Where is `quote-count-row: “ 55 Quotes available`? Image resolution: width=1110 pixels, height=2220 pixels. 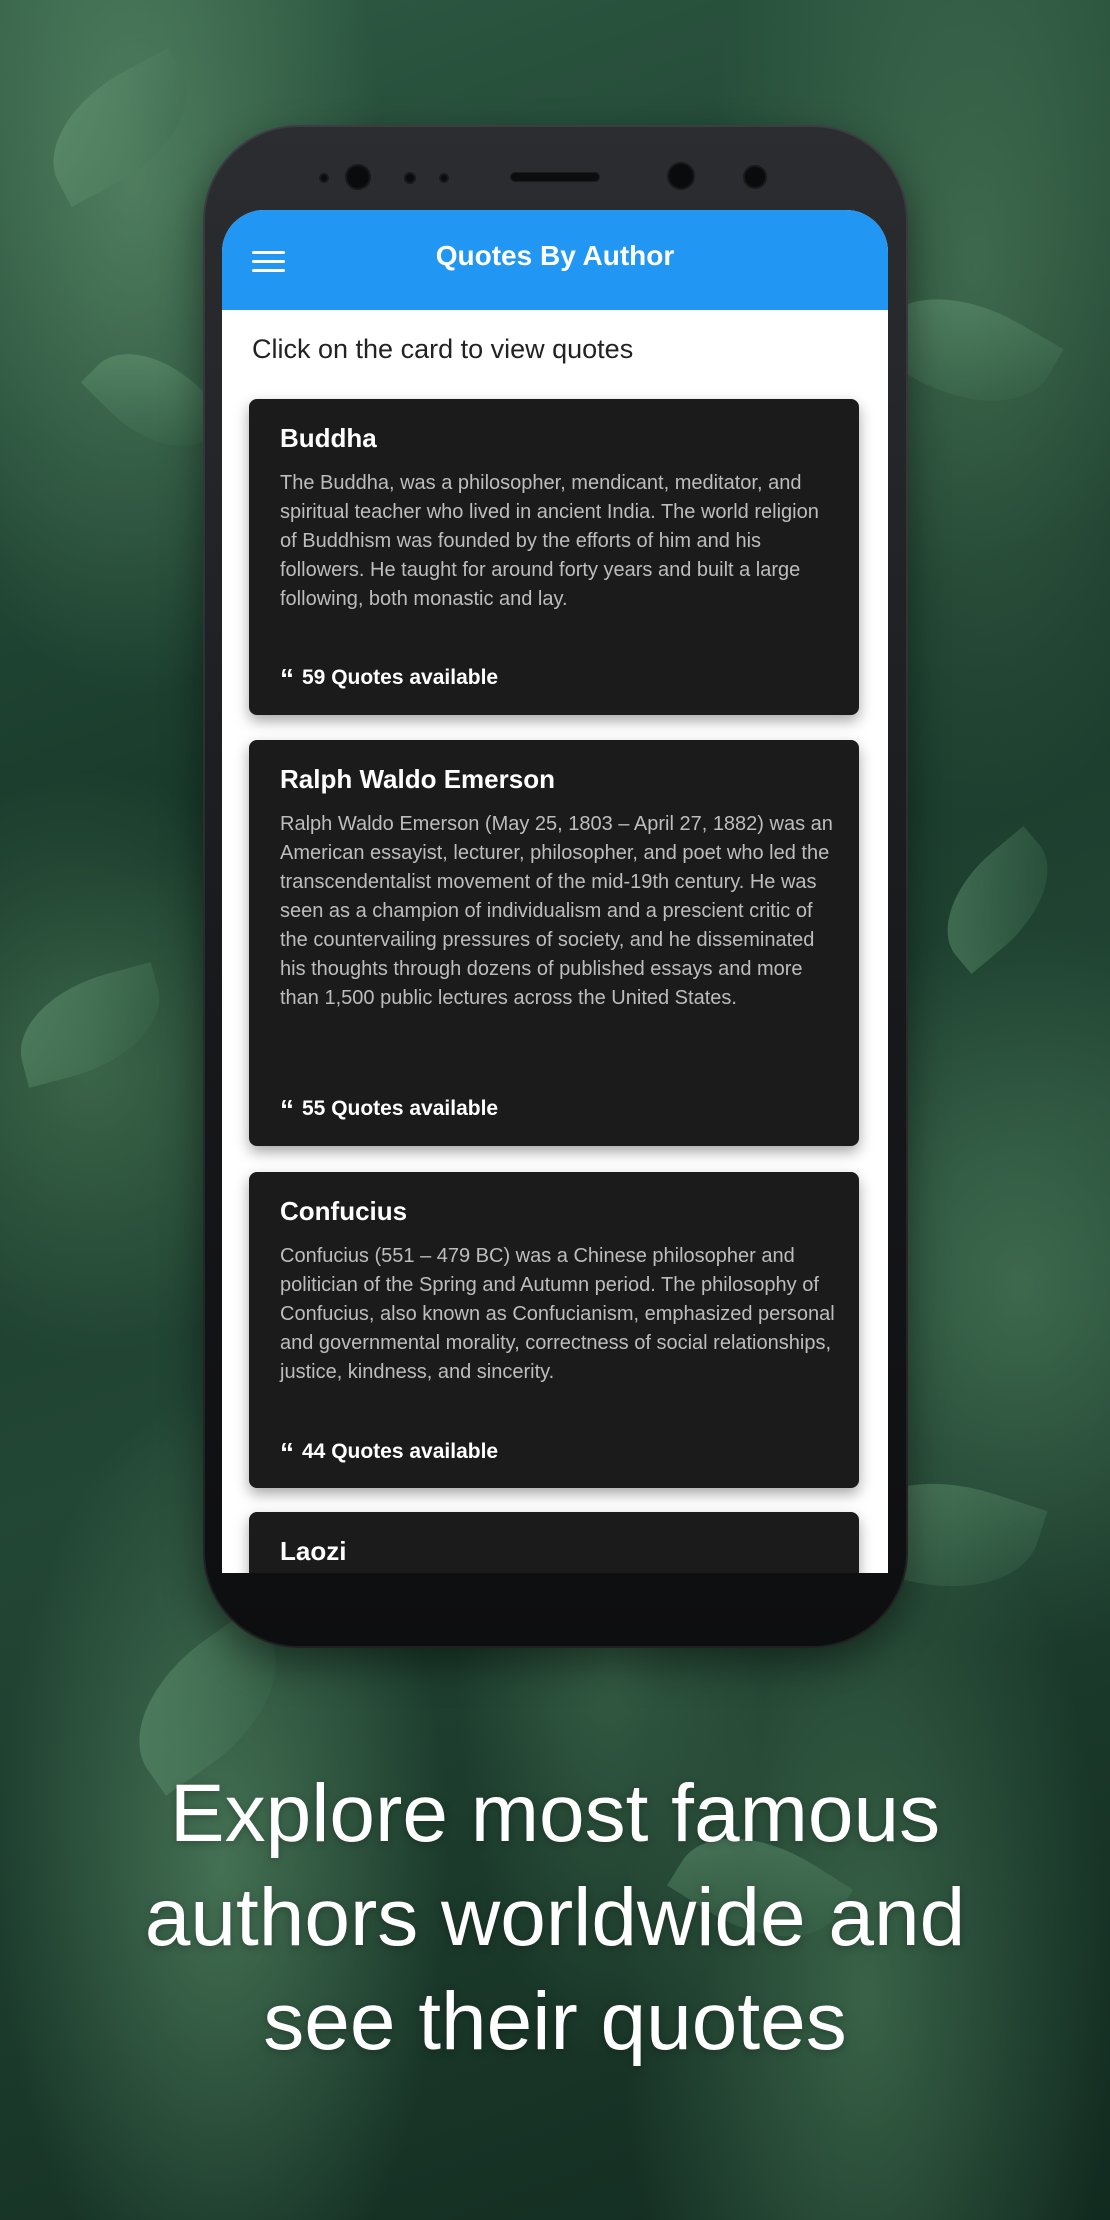 quote-count-row: “ 55 Quotes available is located at coordinates (389, 1109).